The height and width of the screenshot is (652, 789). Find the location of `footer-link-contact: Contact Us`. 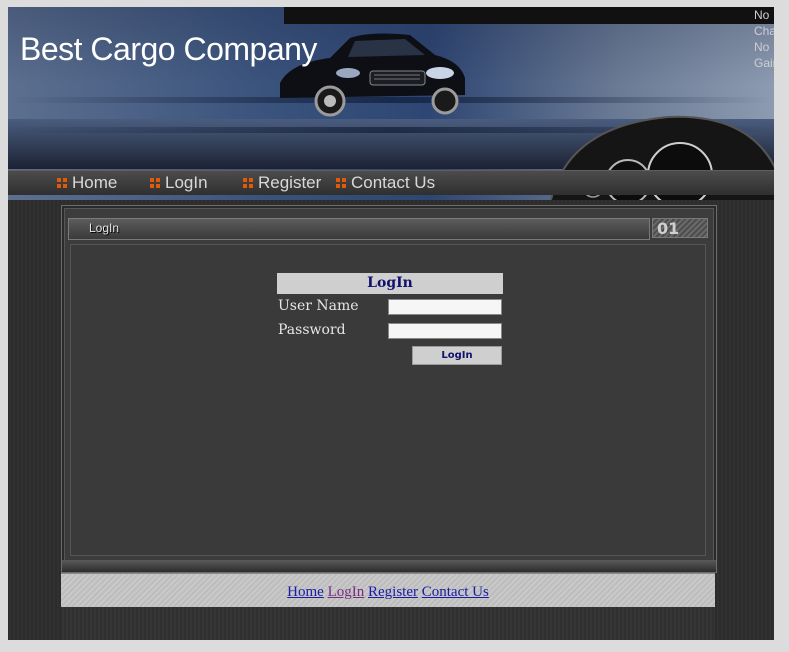

footer-link-contact: Contact Us is located at coordinates (455, 592).